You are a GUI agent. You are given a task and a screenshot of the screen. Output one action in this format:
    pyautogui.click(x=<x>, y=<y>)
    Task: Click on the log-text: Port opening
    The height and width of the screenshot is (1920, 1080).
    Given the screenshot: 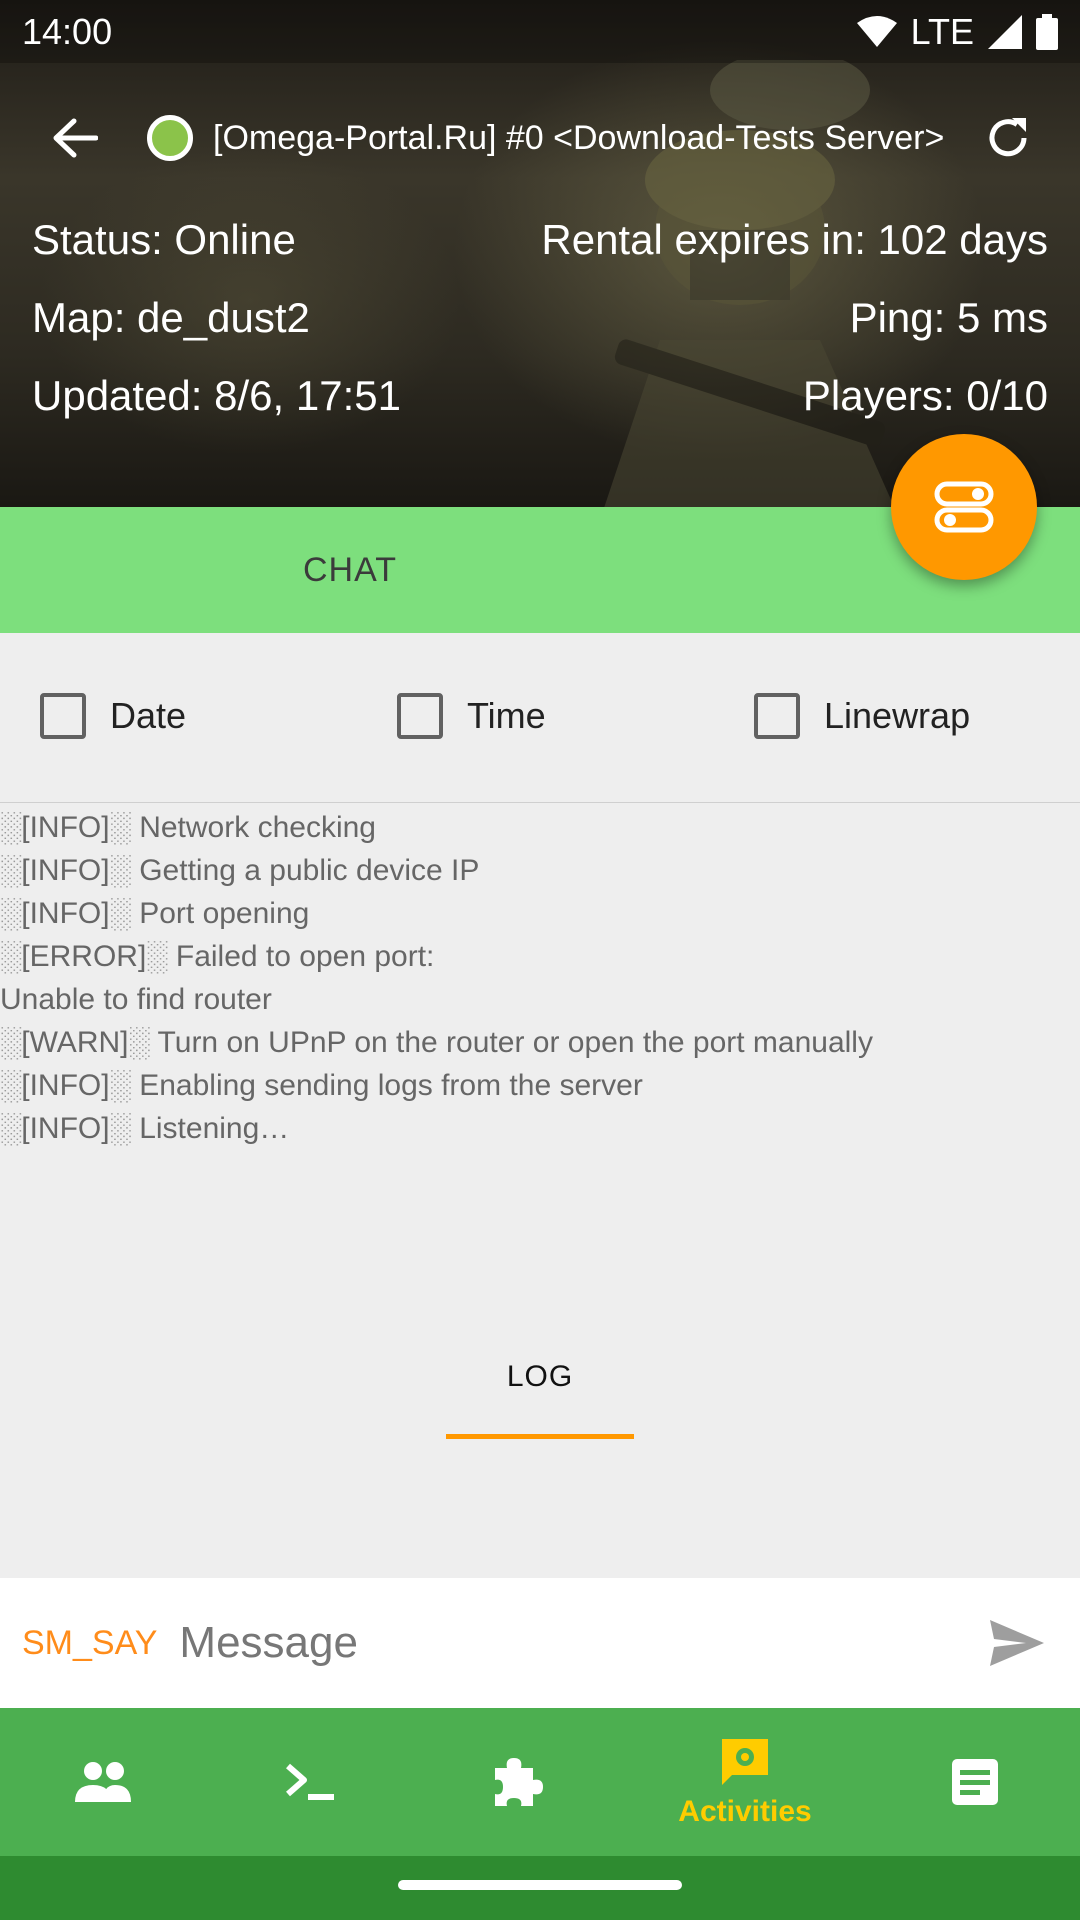 What is the action you would take?
    pyautogui.click(x=220, y=913)
    